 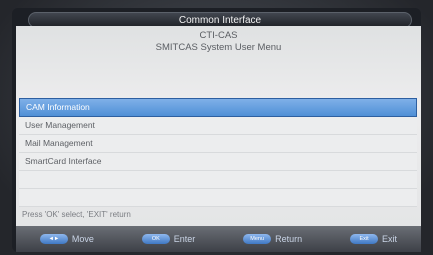 I want to click on menu-item-user-management: User Management, so click(x=218, y=126).